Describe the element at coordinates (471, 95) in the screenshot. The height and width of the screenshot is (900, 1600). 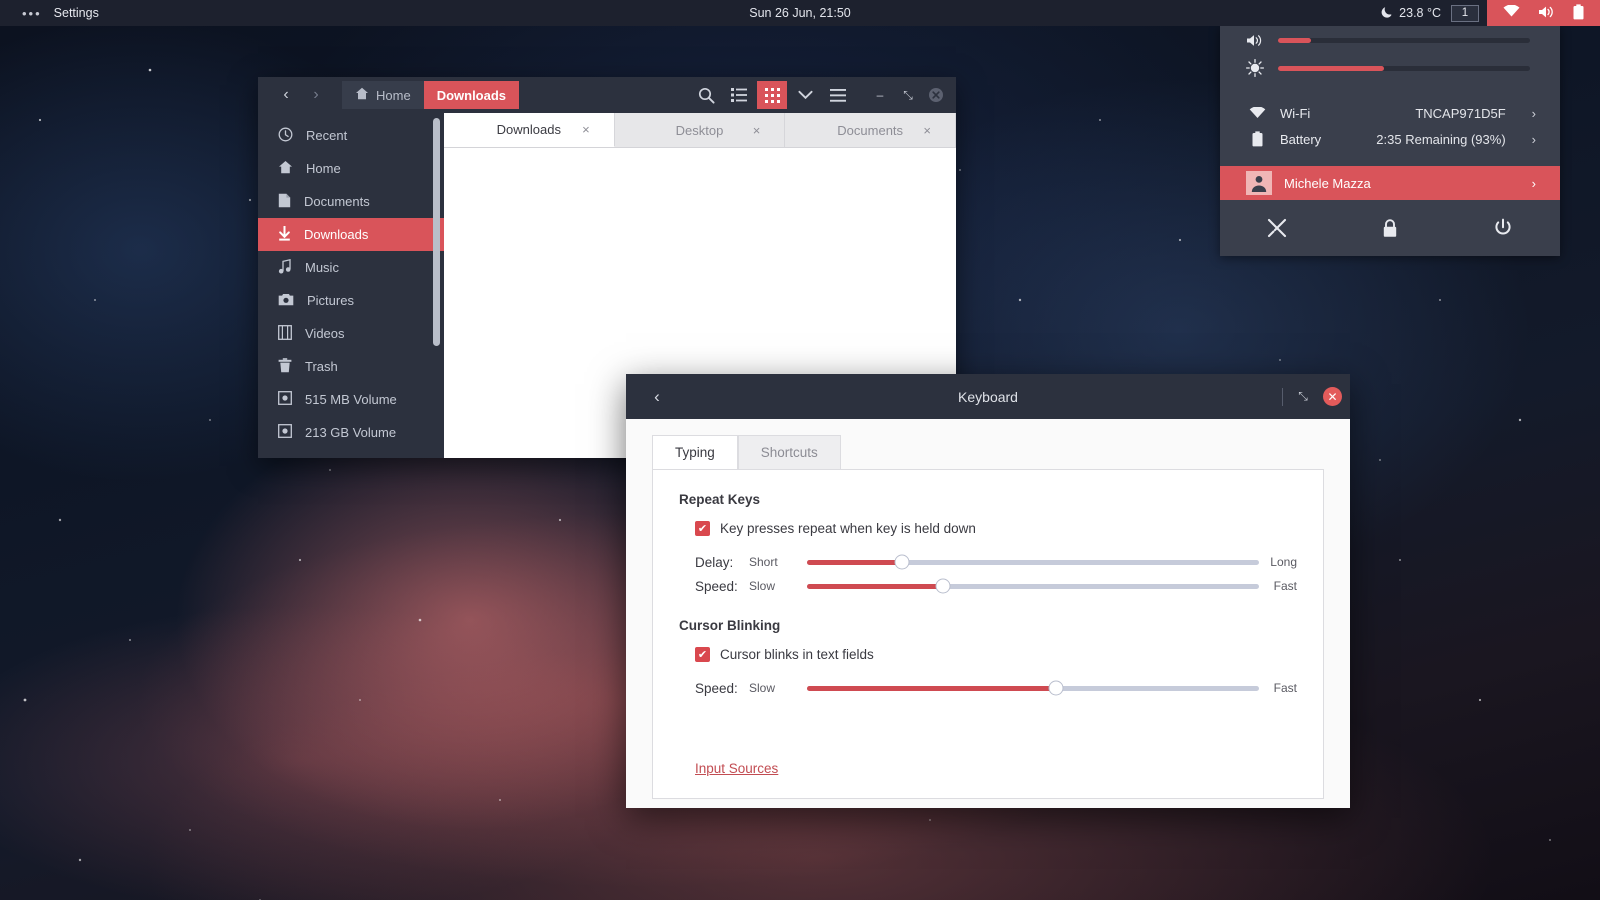
I see `breadcrumb-item-downloads: Downloads` at that location.